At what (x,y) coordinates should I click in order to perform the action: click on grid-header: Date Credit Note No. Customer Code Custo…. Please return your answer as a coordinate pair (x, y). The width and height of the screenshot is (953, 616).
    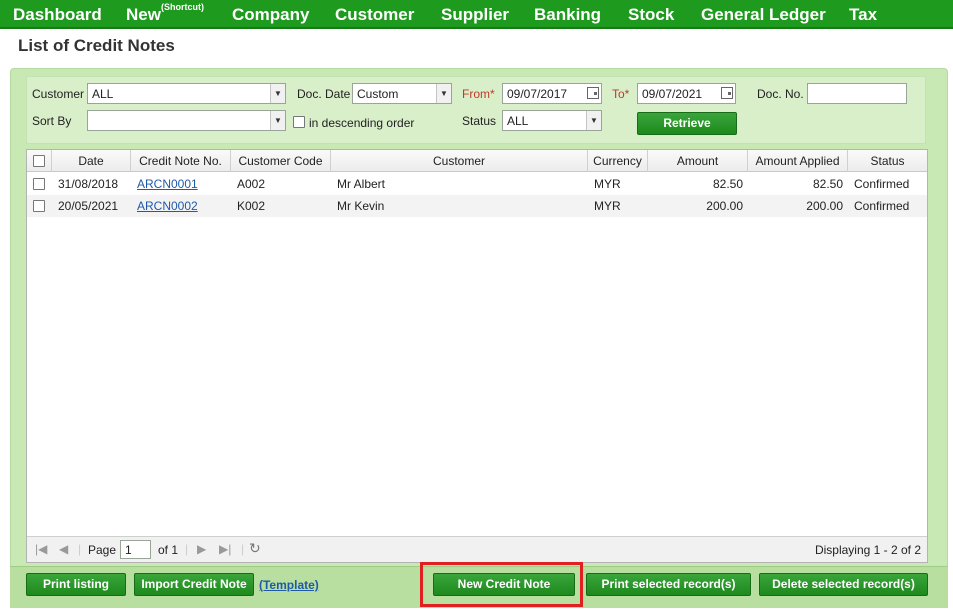
    Looking at the image, I should click on (477, 161).